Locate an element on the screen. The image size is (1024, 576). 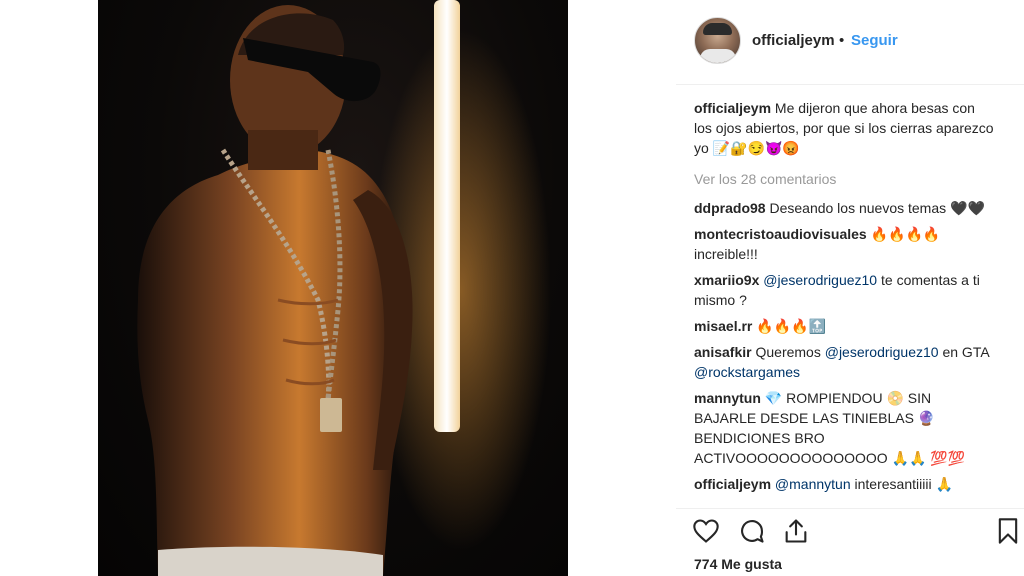
comment-username: xmariio9x is located at coordinates (726, 280).